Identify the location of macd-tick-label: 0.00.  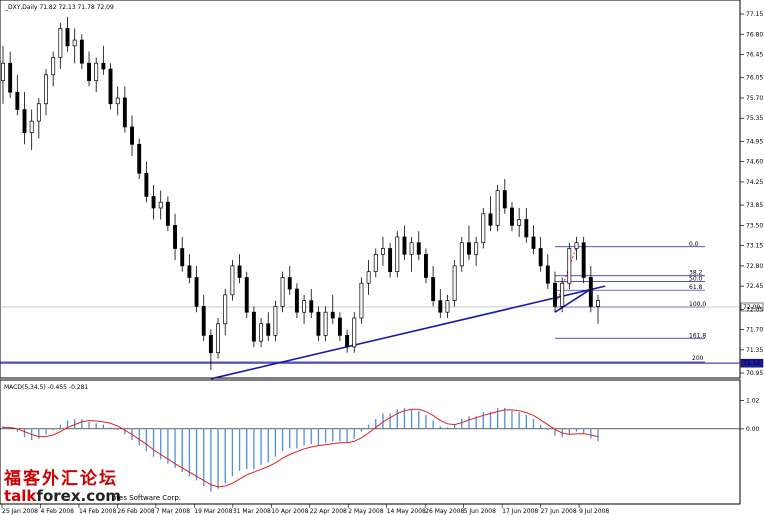
(753, 429).